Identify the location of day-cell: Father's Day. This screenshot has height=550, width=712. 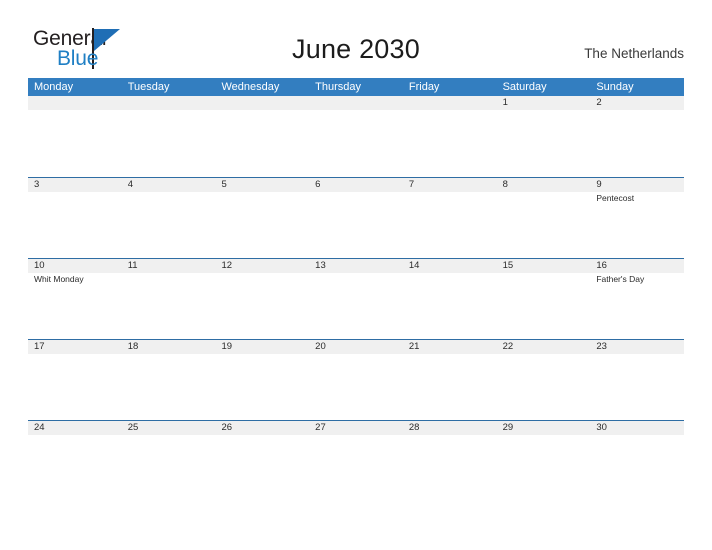
(637, 306).